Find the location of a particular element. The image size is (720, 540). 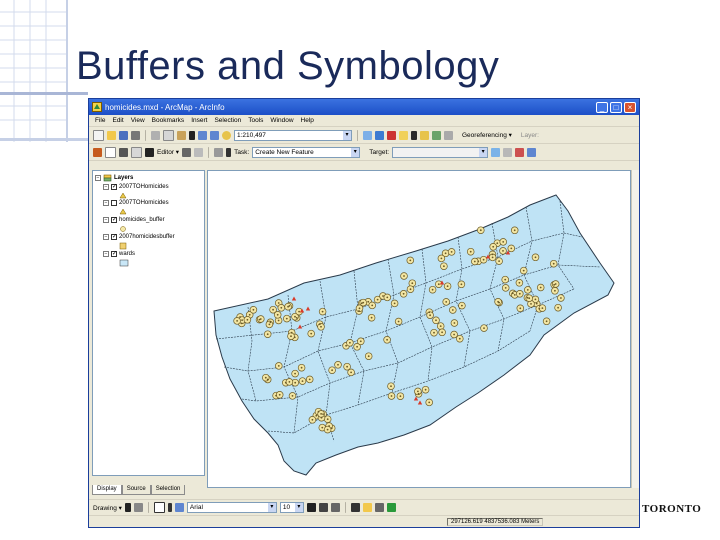

find-icon is located at coordinates (219, 152).